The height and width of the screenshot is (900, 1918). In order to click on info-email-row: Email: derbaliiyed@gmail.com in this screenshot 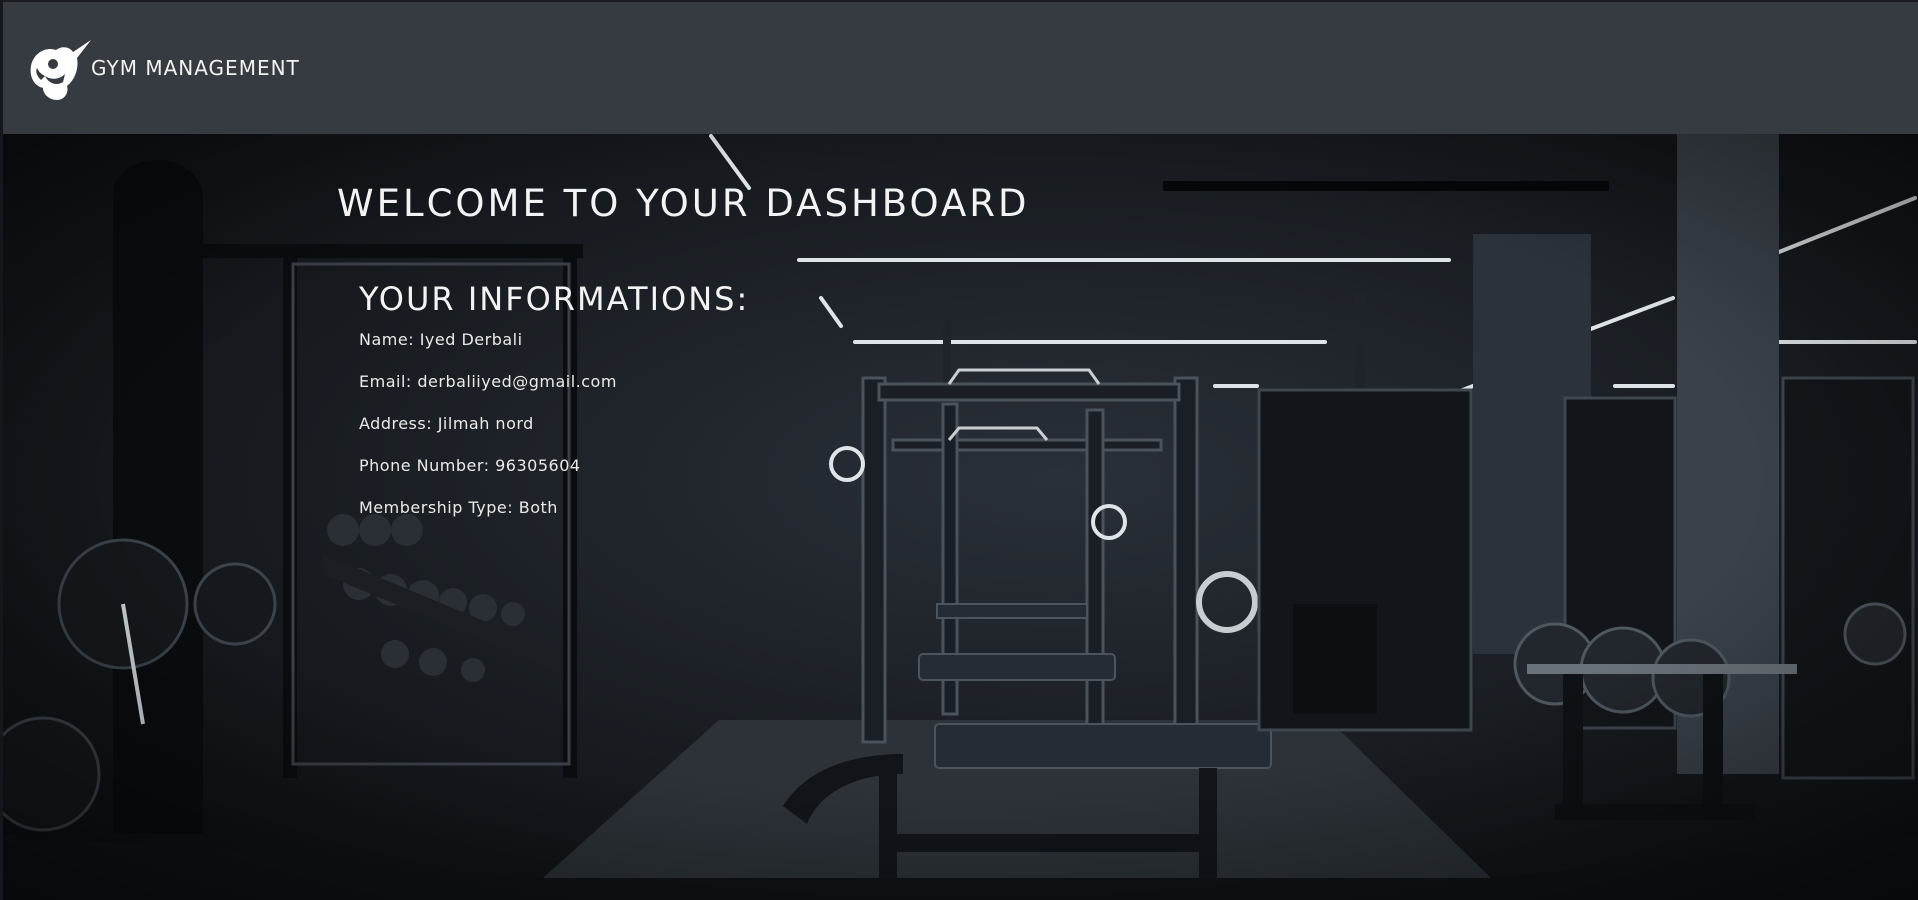, I will do `click(488, 393)`.